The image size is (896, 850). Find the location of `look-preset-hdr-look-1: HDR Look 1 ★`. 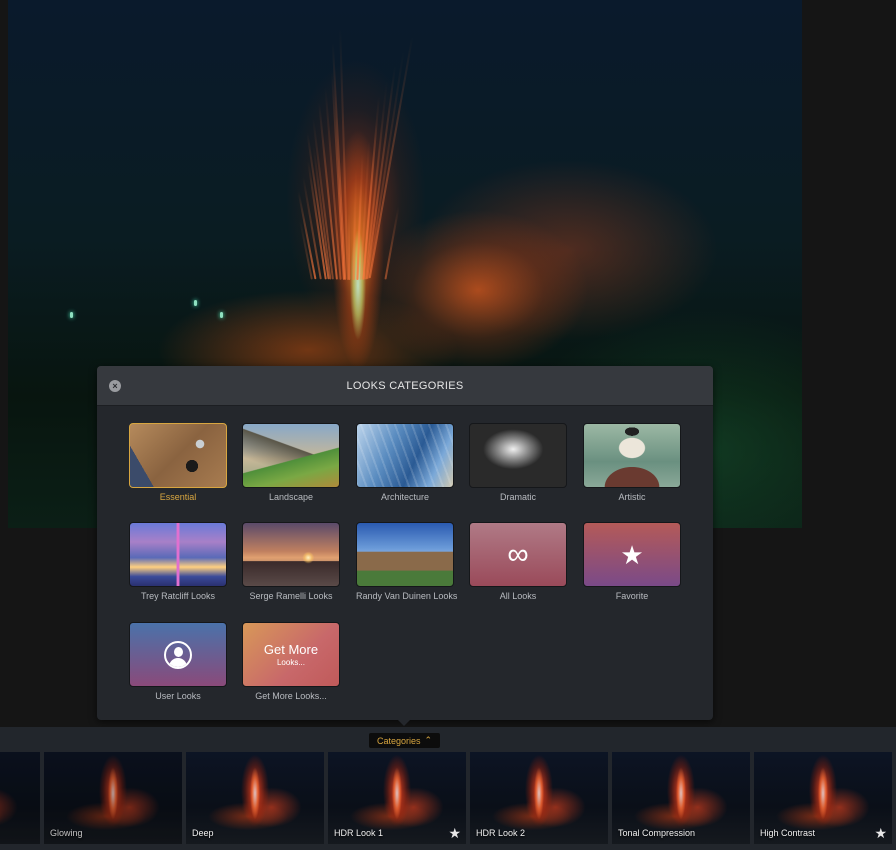

look-preset-hdr-look-1: HDR Look 1 ★ is located at coordinates (397, 798).